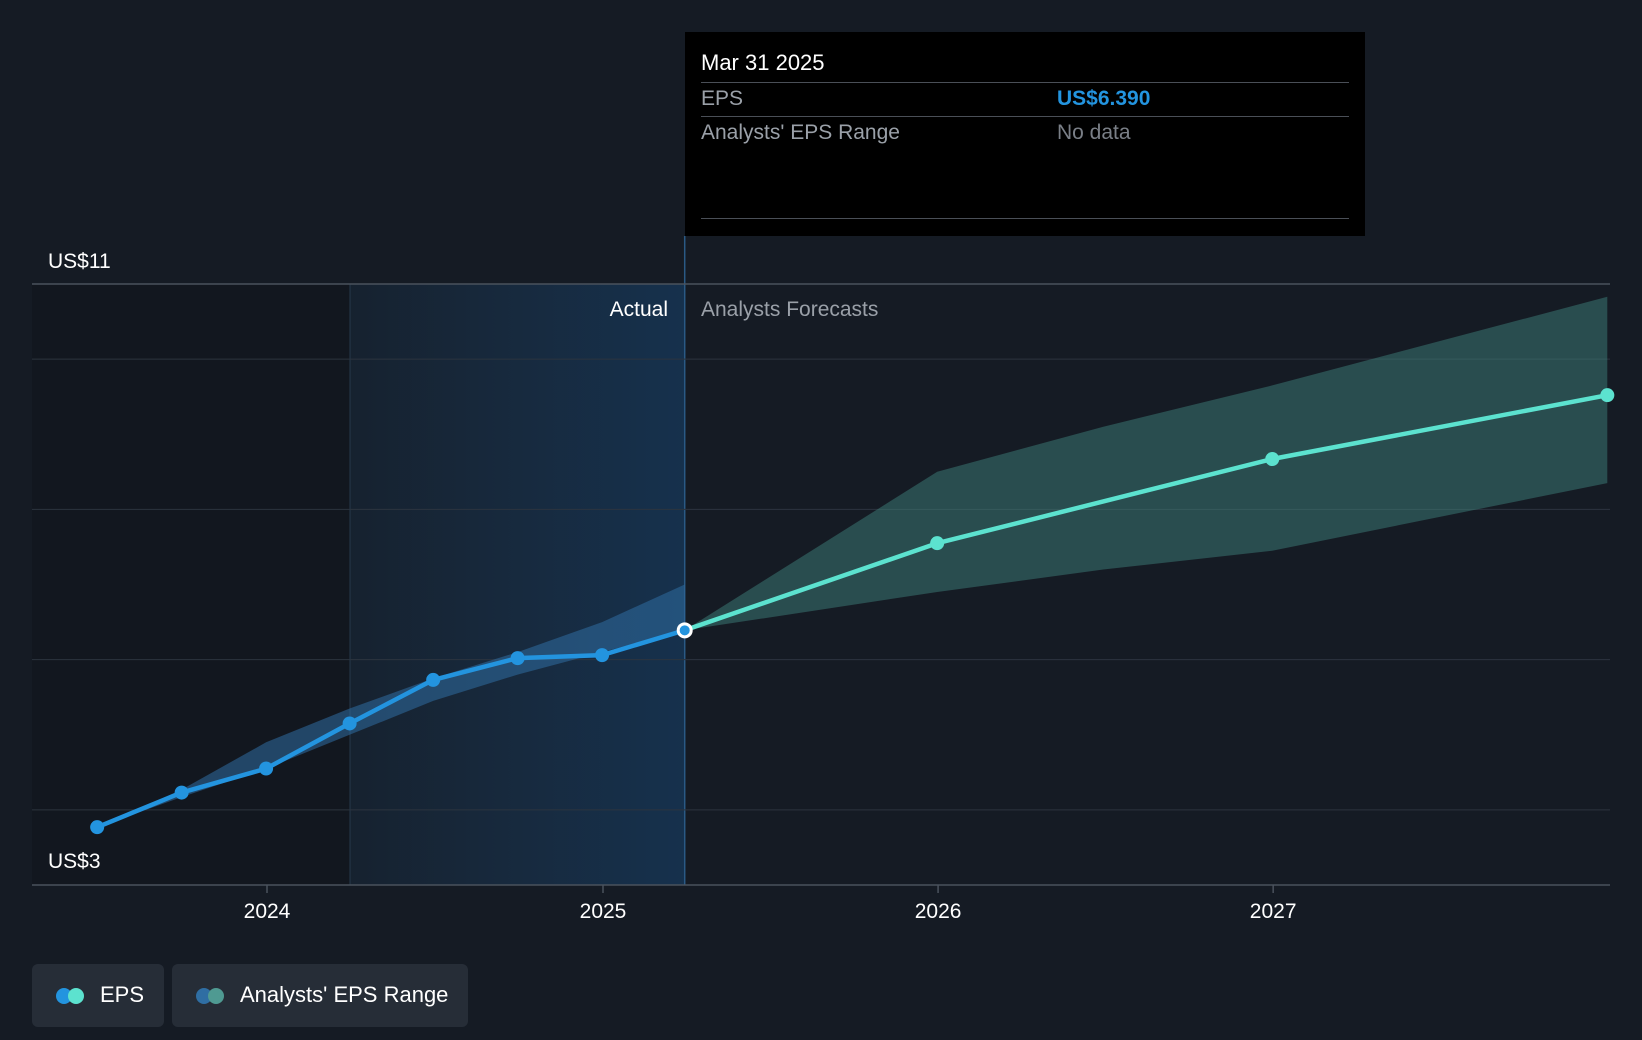 The width and height of the screenshot is (1642, 1040). I want to click on x-axis-tick-label: 2025, so click(603, 911).